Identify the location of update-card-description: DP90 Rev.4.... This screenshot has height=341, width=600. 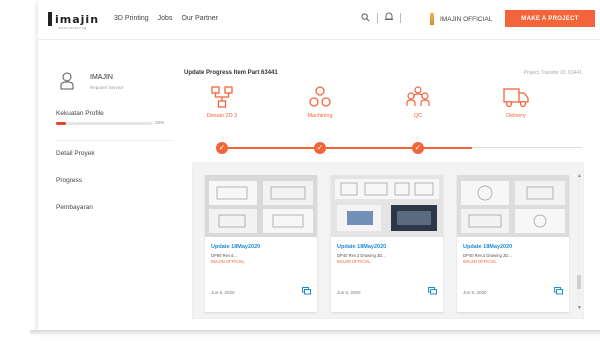
(224, 255).